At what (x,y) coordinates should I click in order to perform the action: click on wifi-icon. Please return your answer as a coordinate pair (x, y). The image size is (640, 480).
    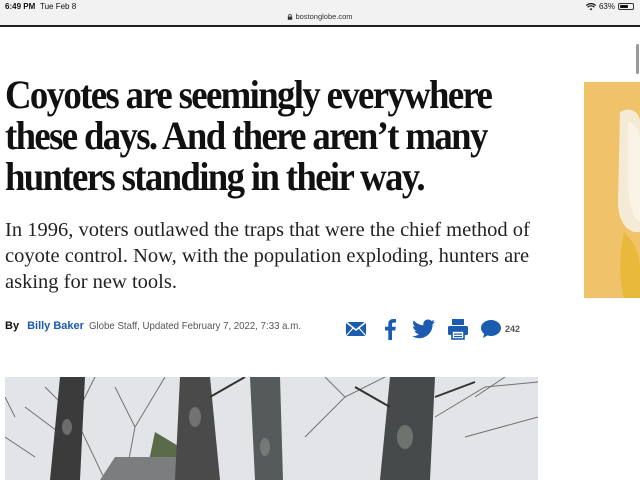
    Looking at the image, I should click on (590, 6).